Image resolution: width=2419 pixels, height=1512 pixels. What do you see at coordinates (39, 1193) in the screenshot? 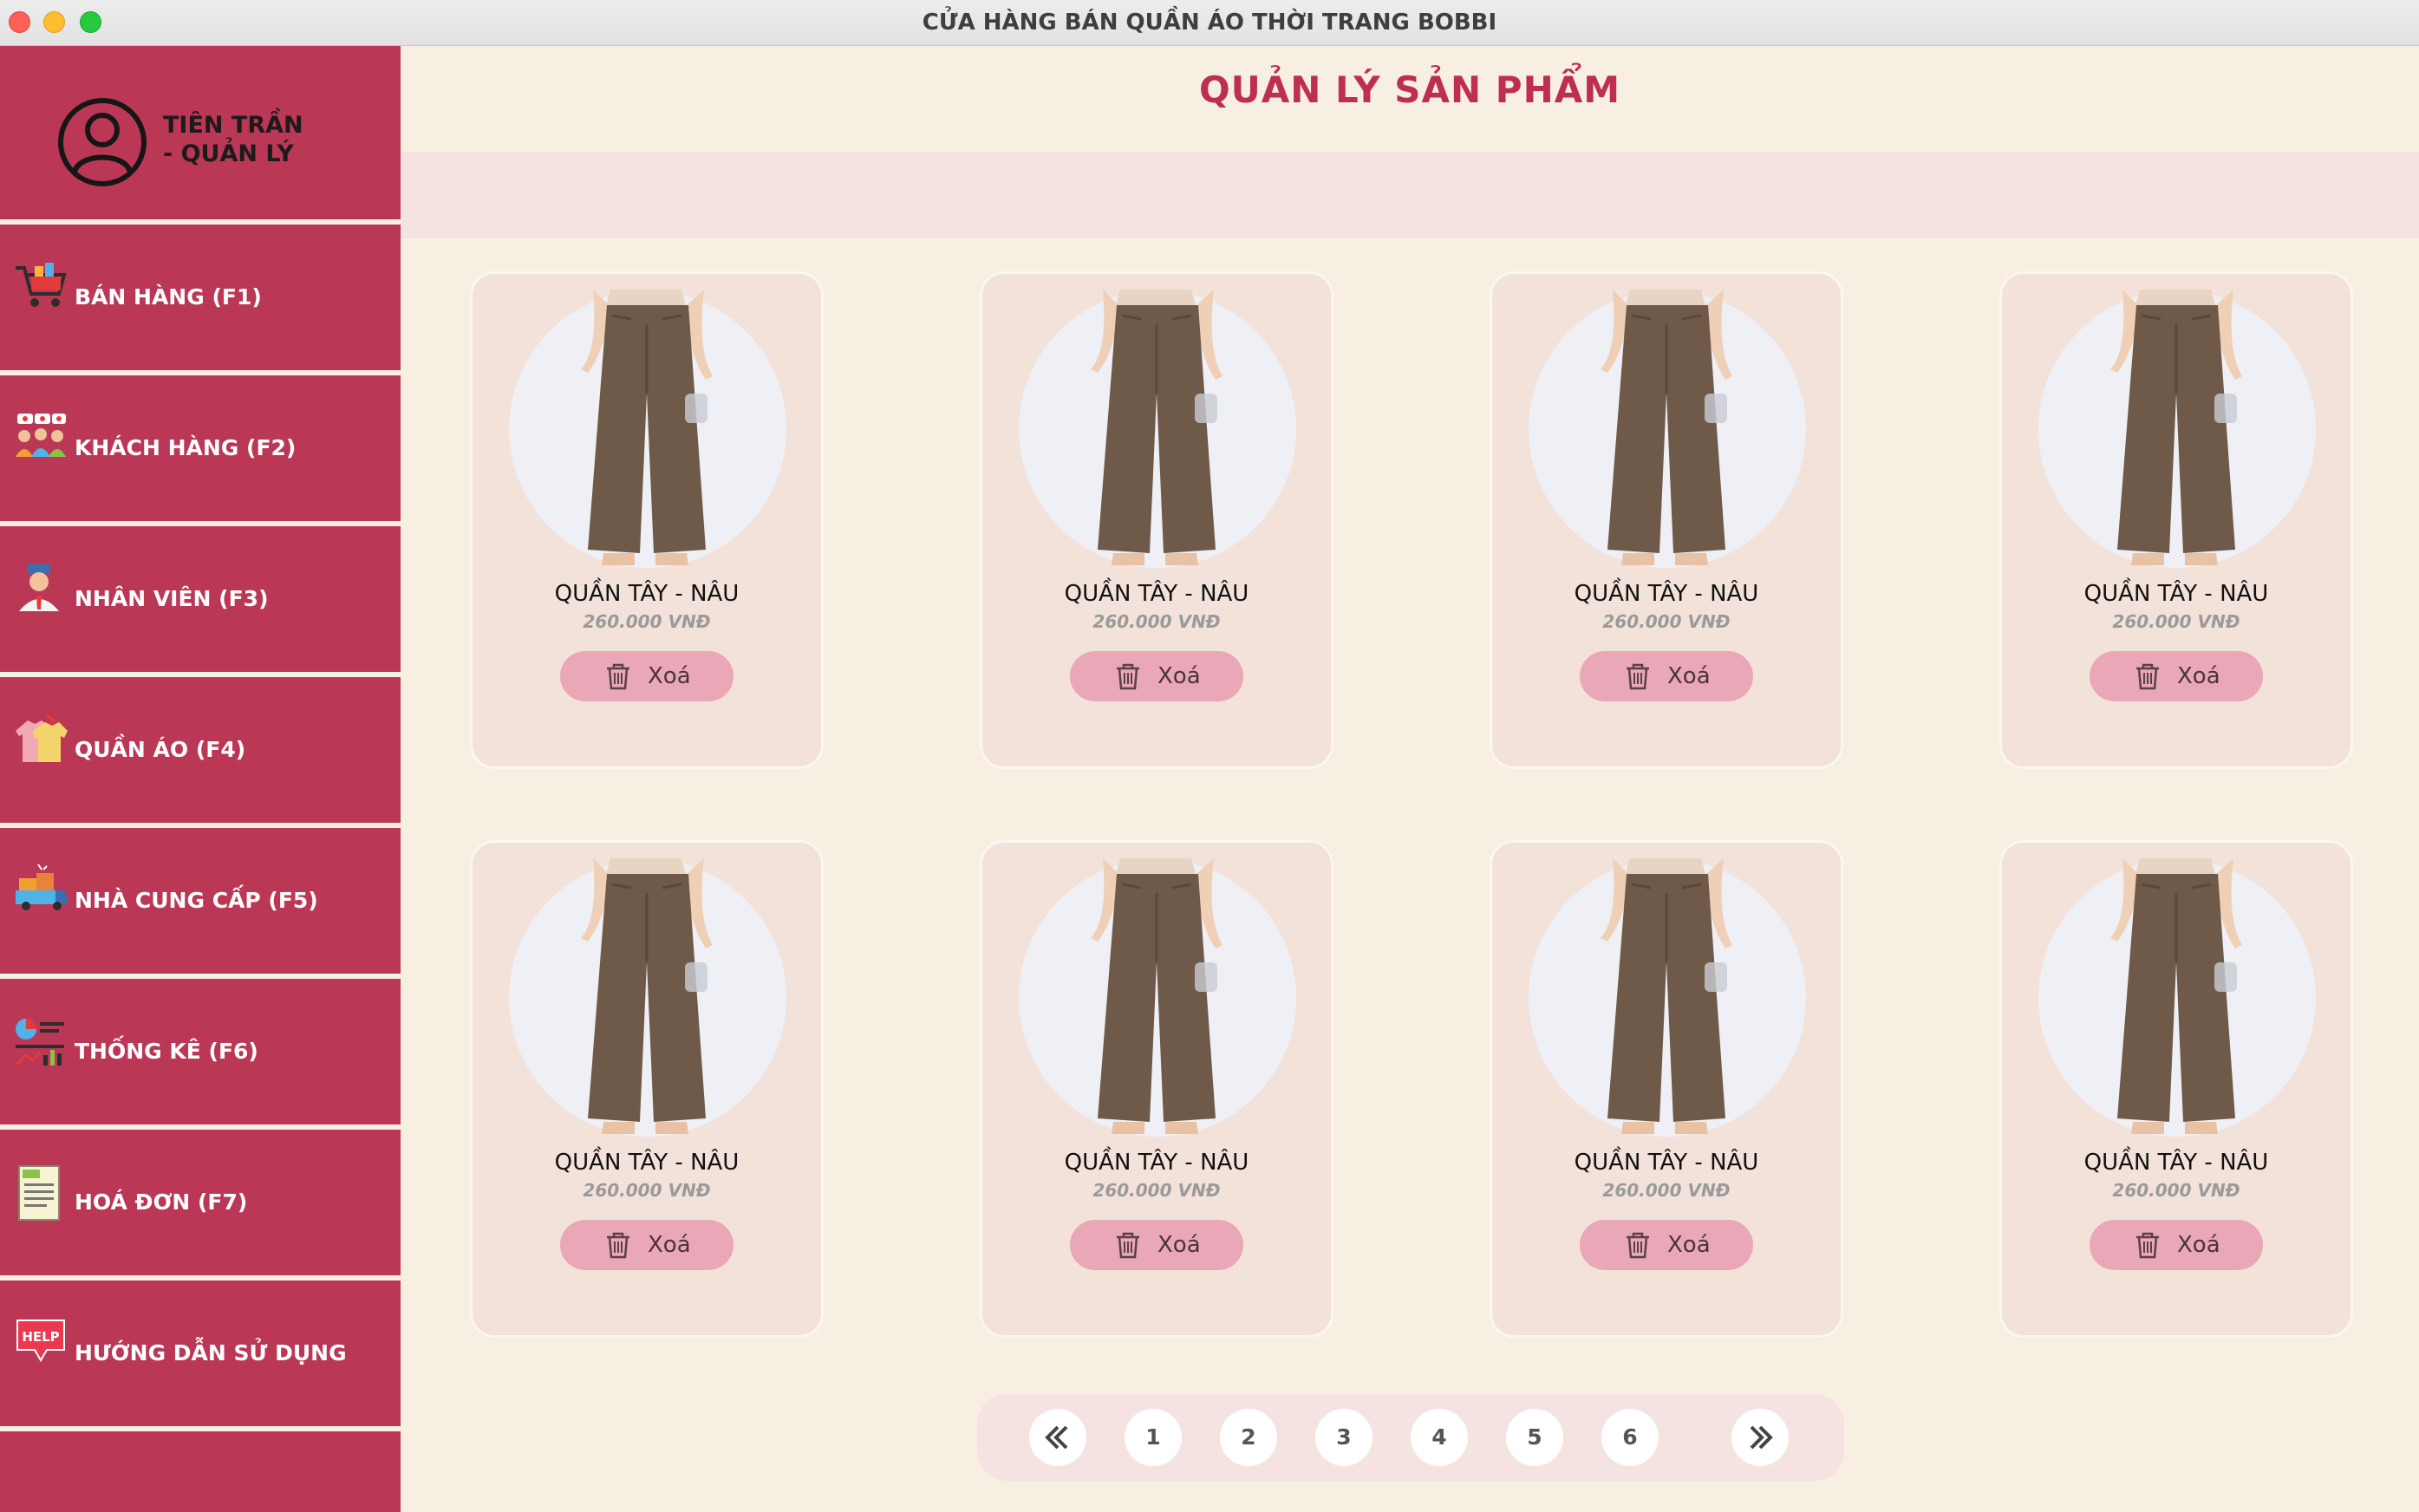
I see `bill-icon` at bounding box center [39, 1193].